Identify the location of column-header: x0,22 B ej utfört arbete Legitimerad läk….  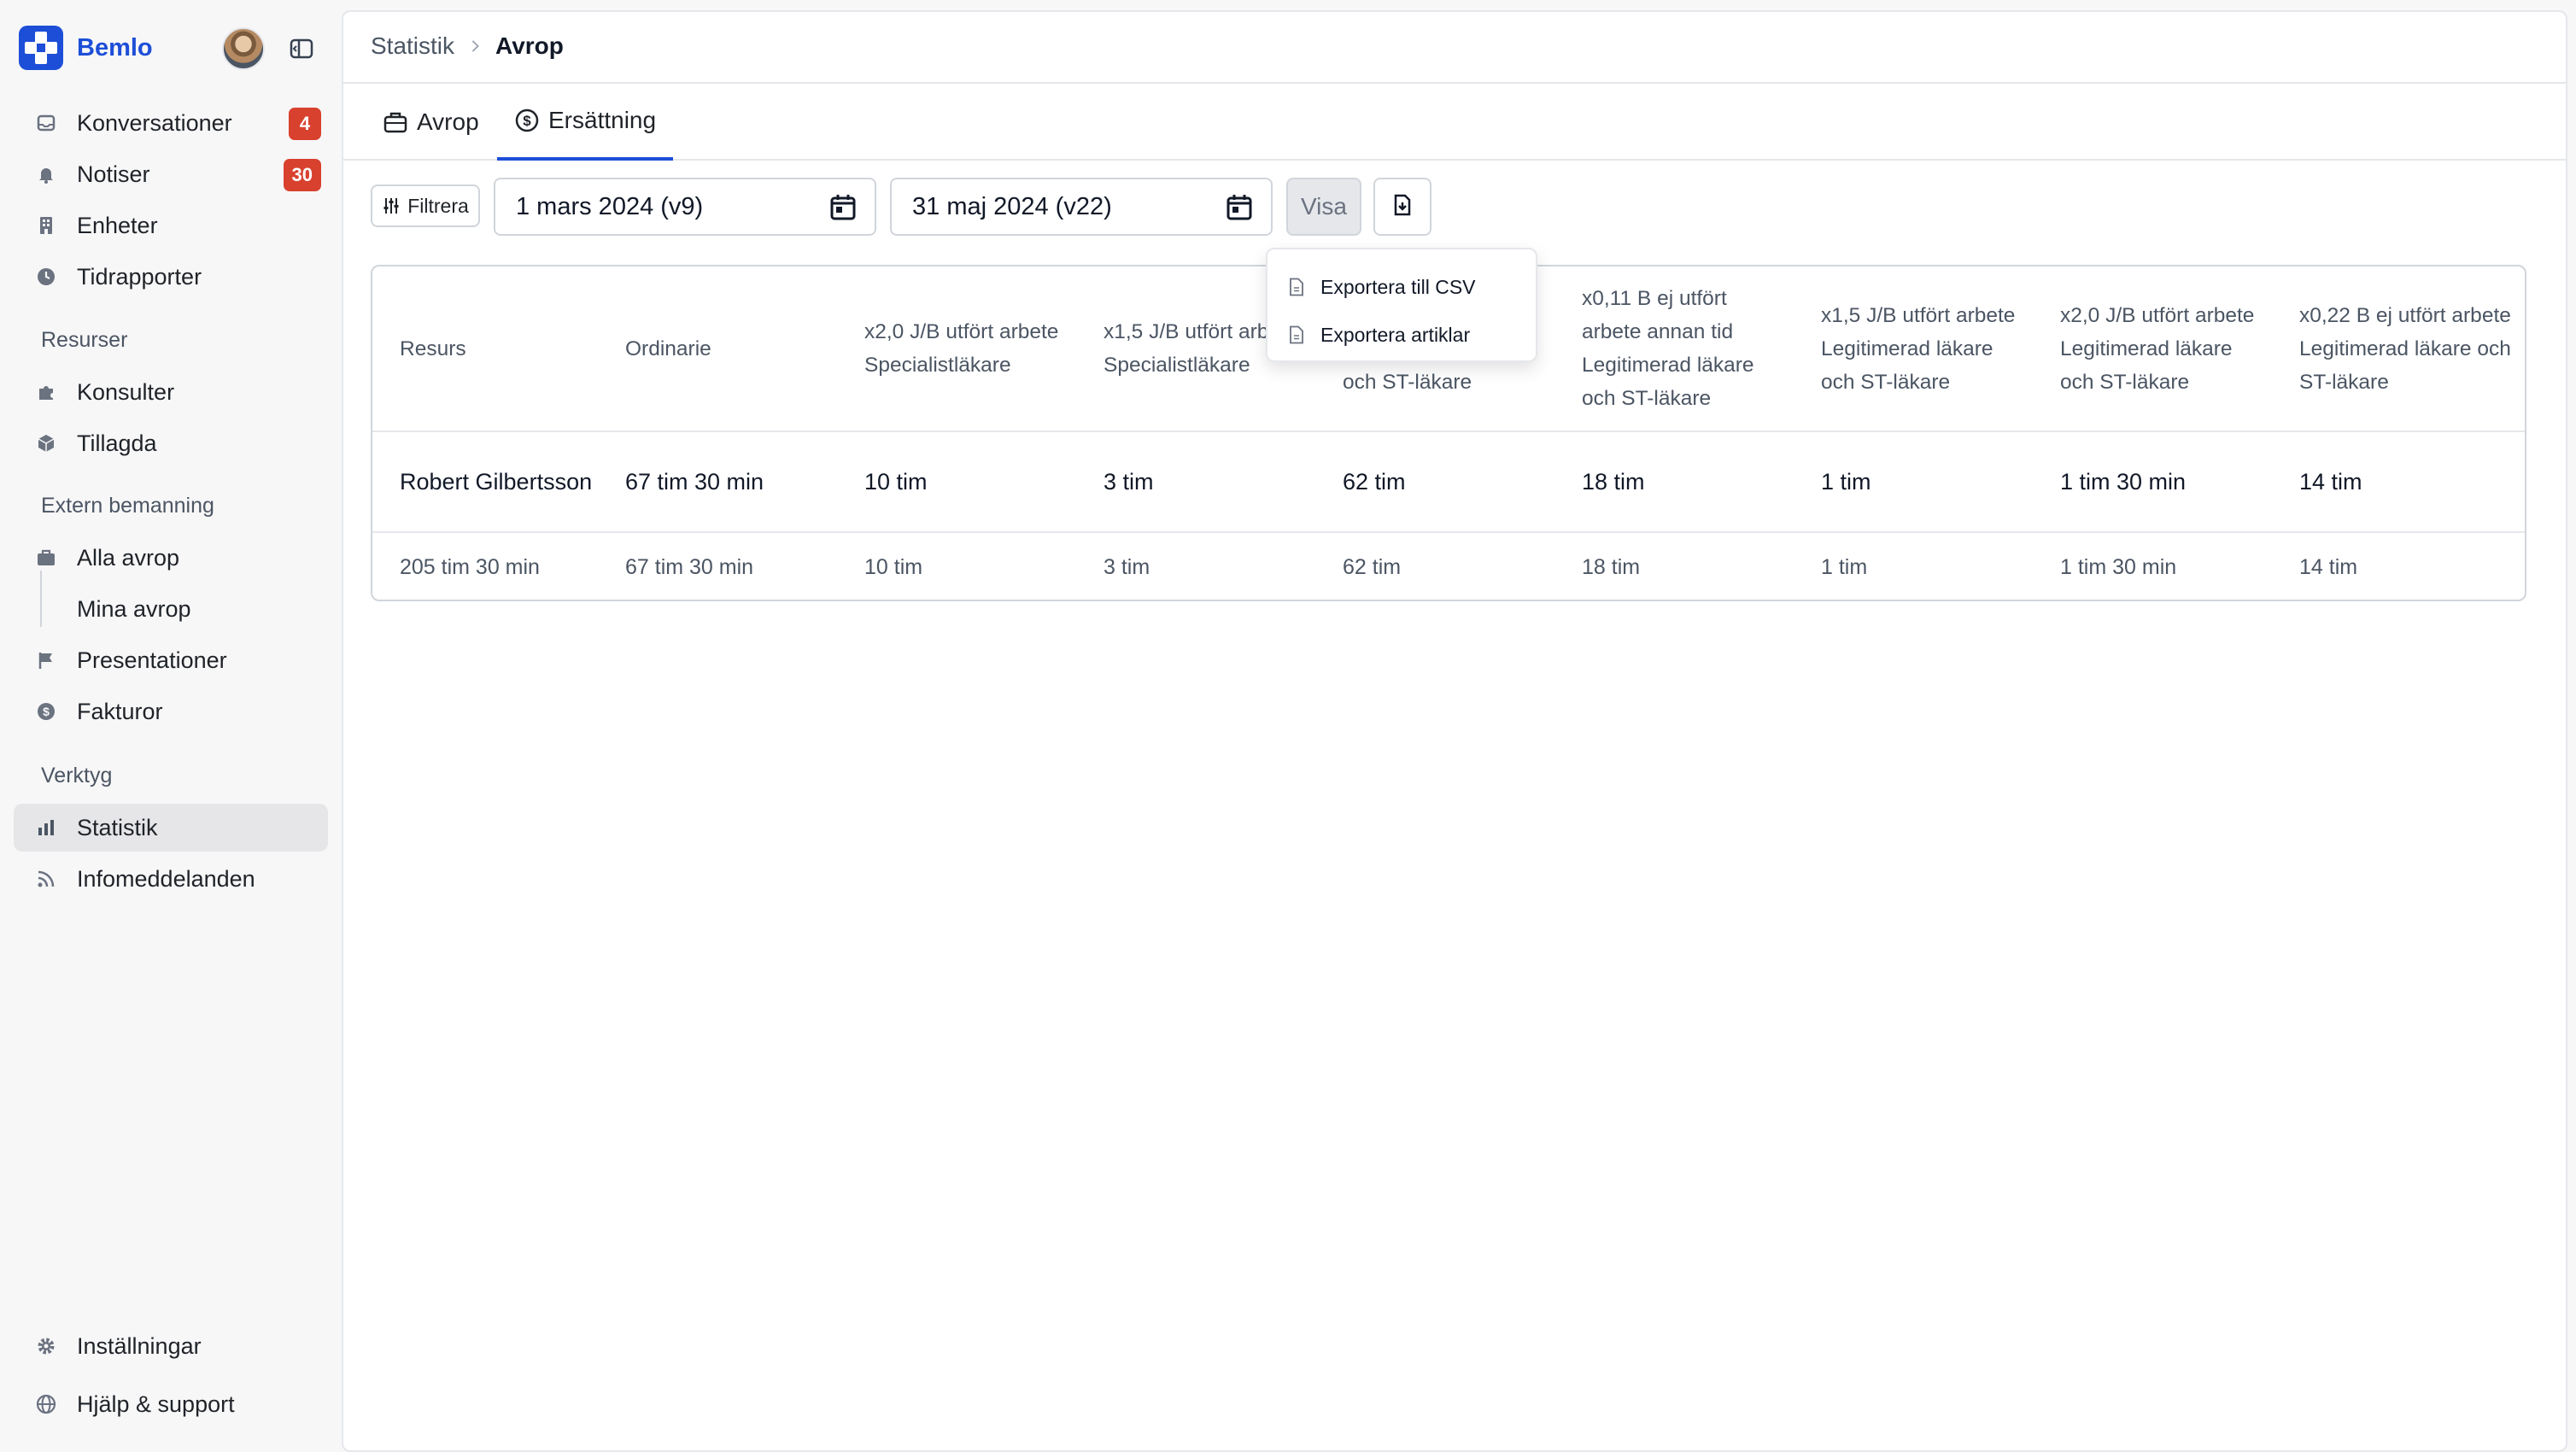
(2398, 348).